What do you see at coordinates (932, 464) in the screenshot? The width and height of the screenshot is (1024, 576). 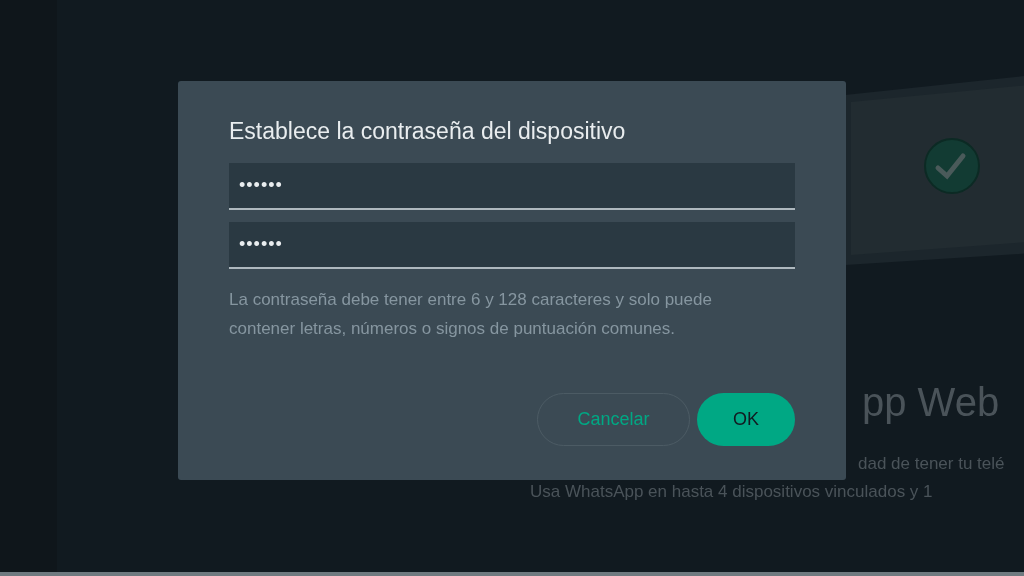 I see `description-text: dad de tener tu telé` at bounding box center [932, 464].